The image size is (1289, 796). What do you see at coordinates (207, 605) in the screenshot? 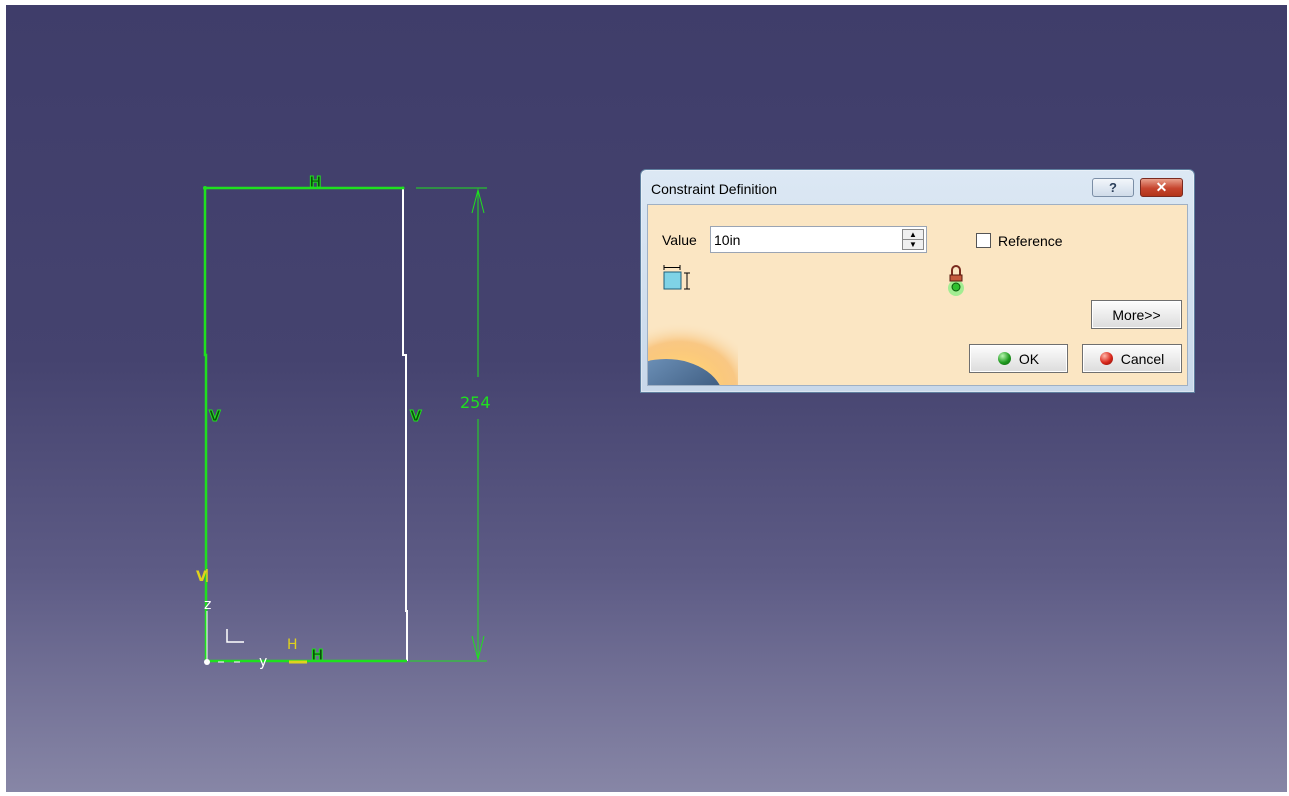
I see `axis-z-label: z` at bounding box center [207, 605].